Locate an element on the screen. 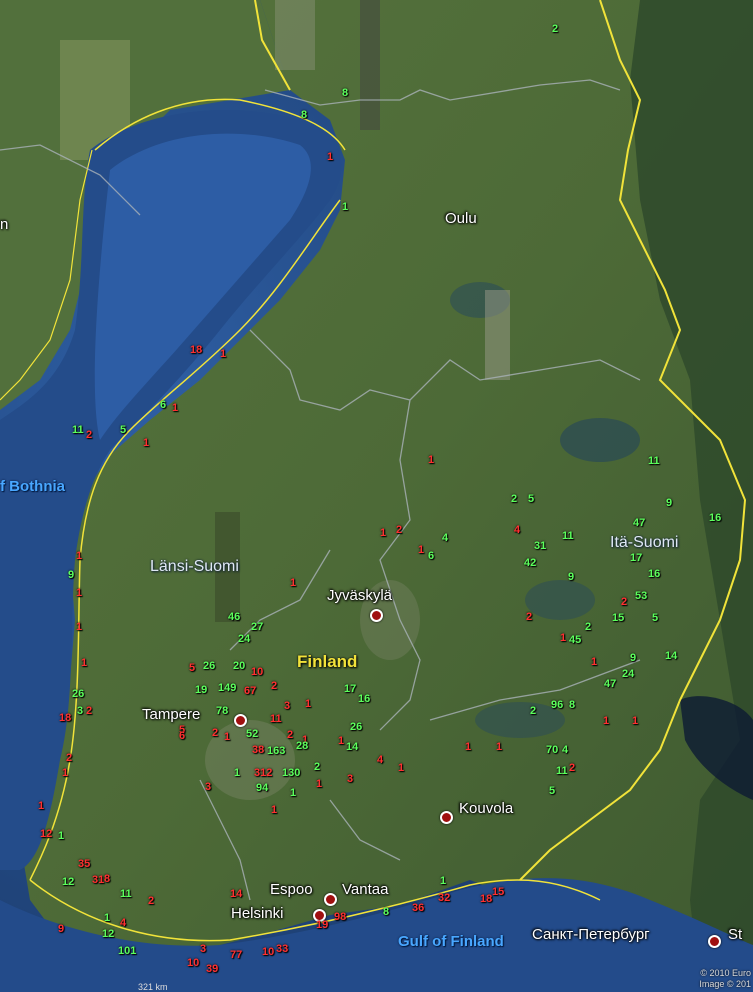 This screenshot has width=753, height=992. data-marker-red: 9 is located at coordinates (61, 929).